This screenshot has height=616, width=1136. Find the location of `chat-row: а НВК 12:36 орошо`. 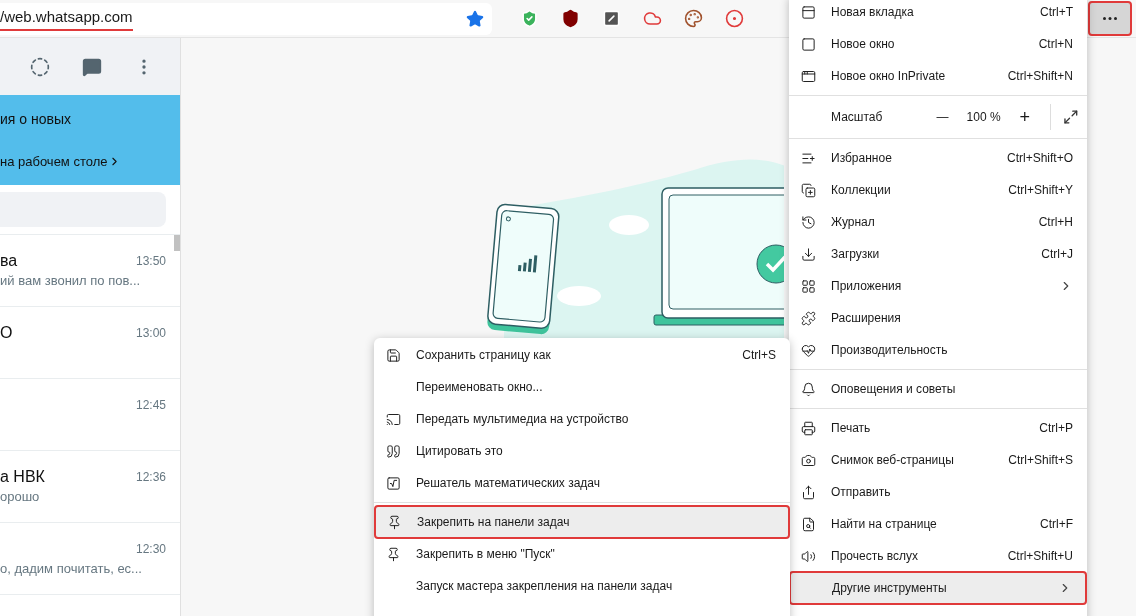

chat-row: а НВК 12:36 орошо is located at coordinates (90, 487).